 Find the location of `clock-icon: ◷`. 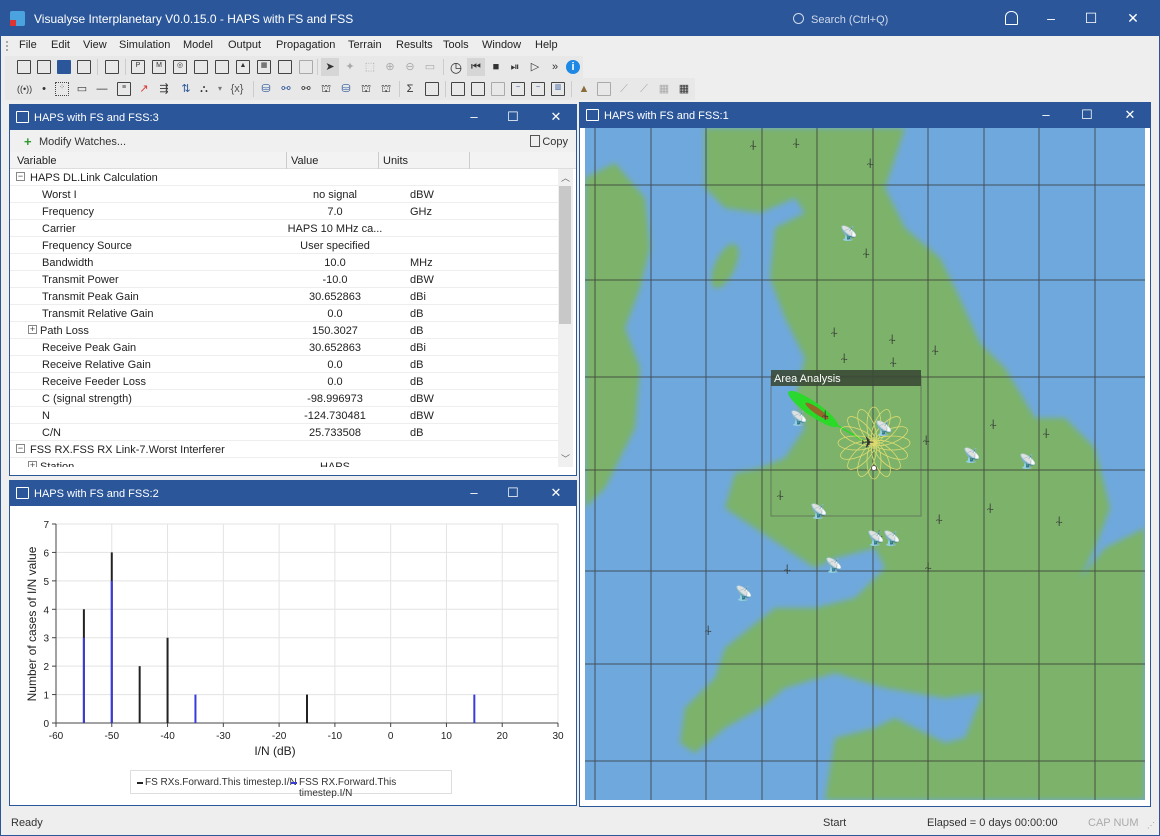

clock-icon: ◷ is located at coordinates (456, 67).